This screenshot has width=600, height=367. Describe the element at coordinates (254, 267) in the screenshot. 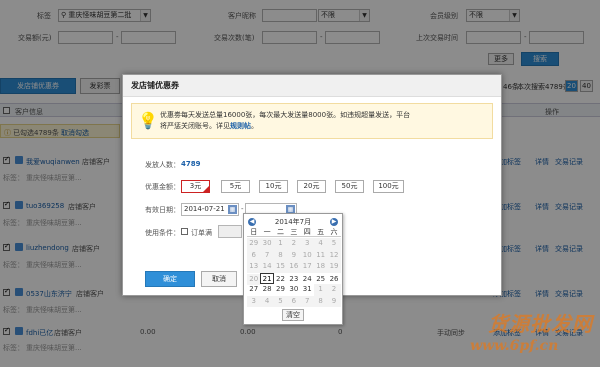

I see `calendar-day: 13` at that location.